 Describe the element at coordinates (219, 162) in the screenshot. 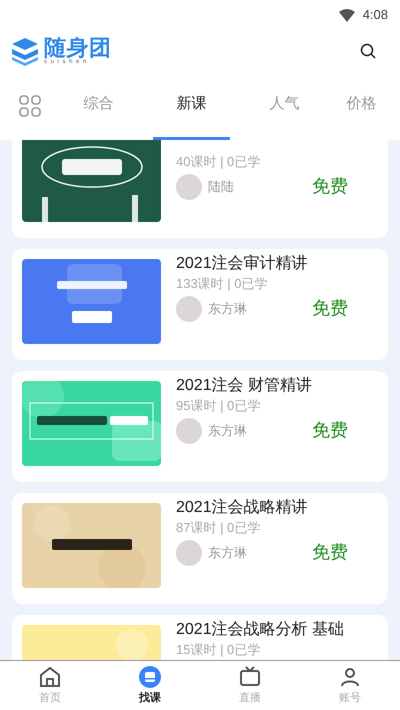

I see `course-meta: 40课时 | 0已学` at that location.